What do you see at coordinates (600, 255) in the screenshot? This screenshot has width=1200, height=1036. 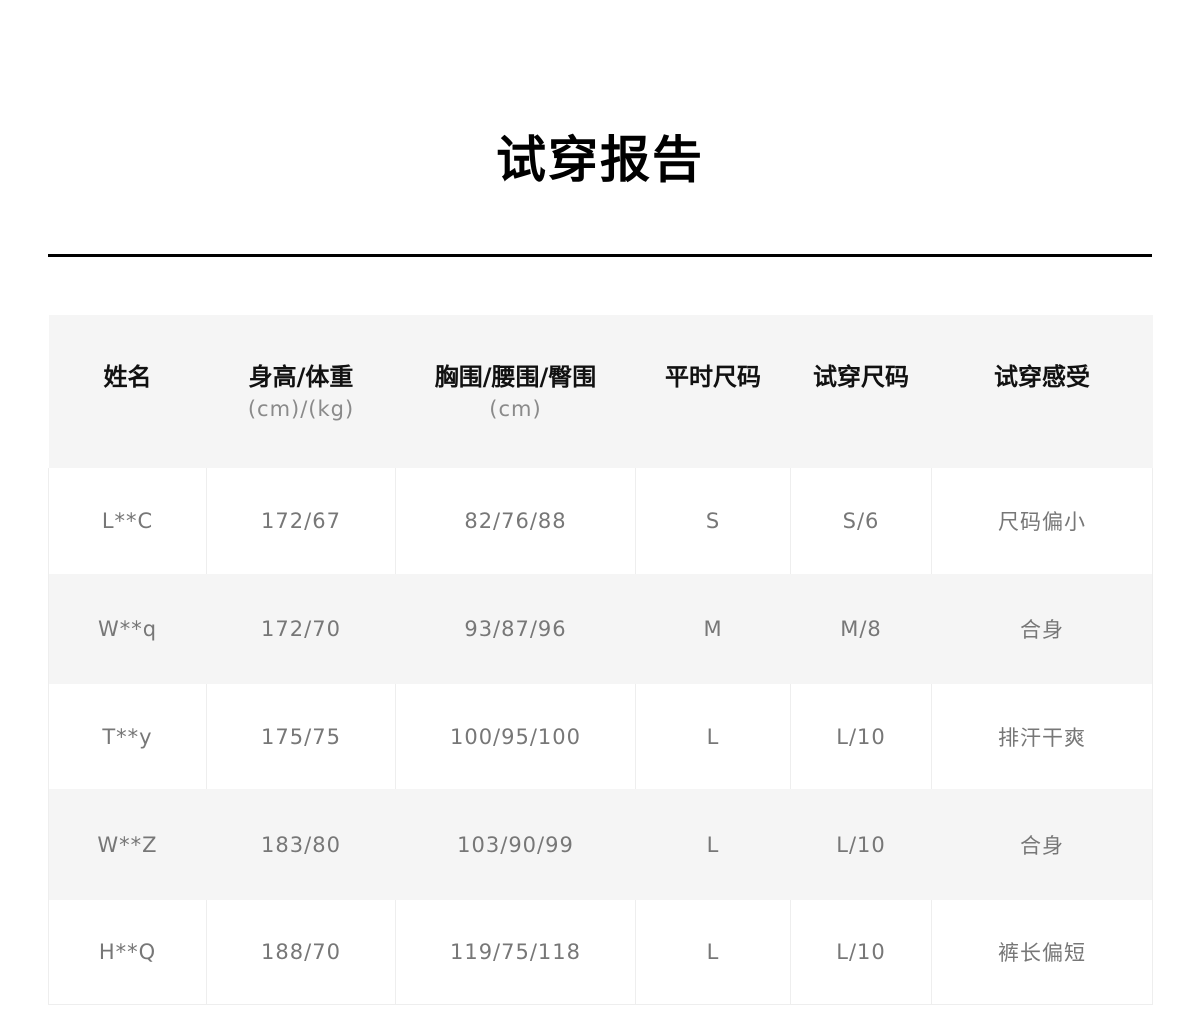 I see `title-divider` at bounding box center [600, 255].